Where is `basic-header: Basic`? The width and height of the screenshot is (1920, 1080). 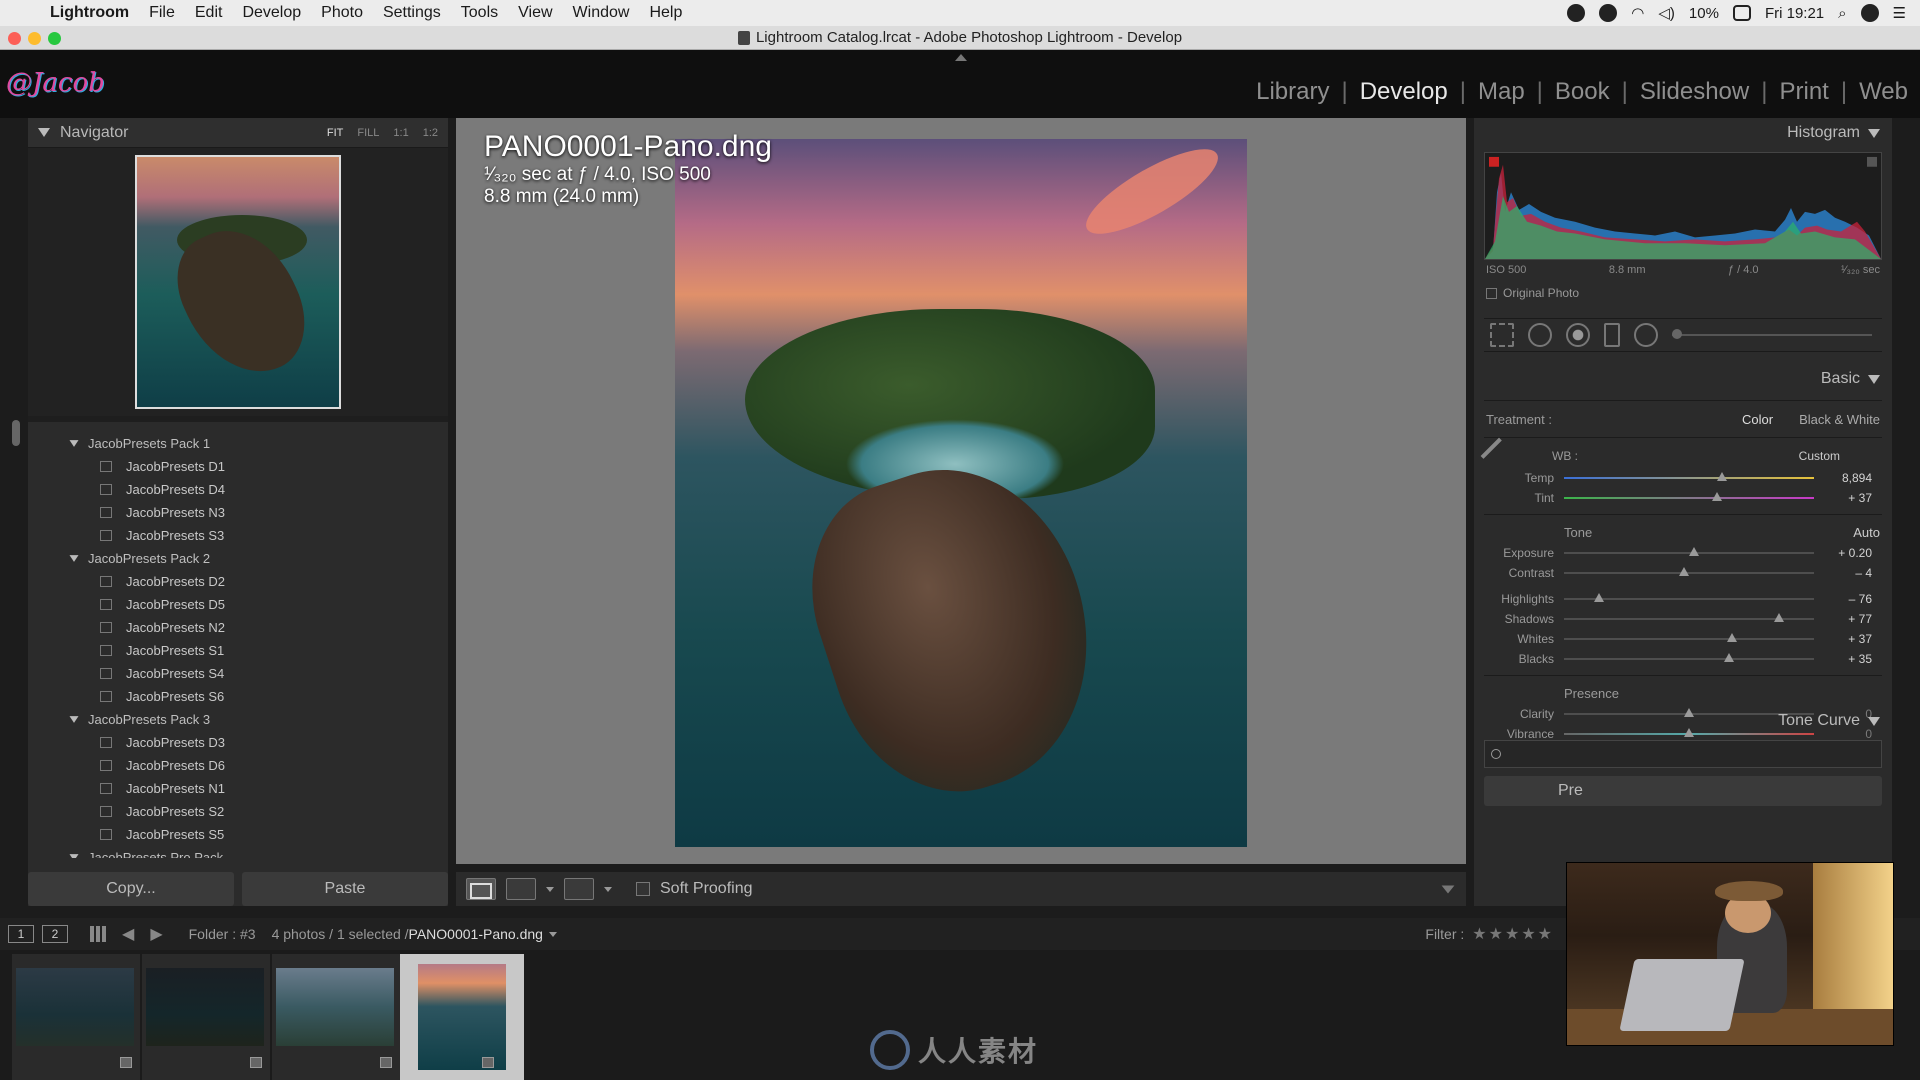 basic-header: Basic is located at coordinates (1683, 379).